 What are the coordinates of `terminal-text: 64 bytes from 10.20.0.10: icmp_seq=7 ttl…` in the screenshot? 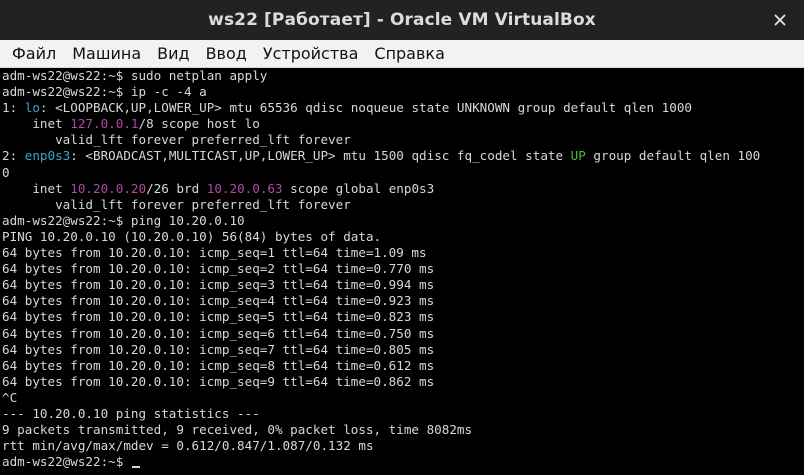 It's located at (218, 349).